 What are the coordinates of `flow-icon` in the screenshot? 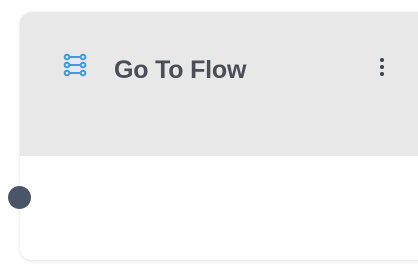 It's located at (75, 65).